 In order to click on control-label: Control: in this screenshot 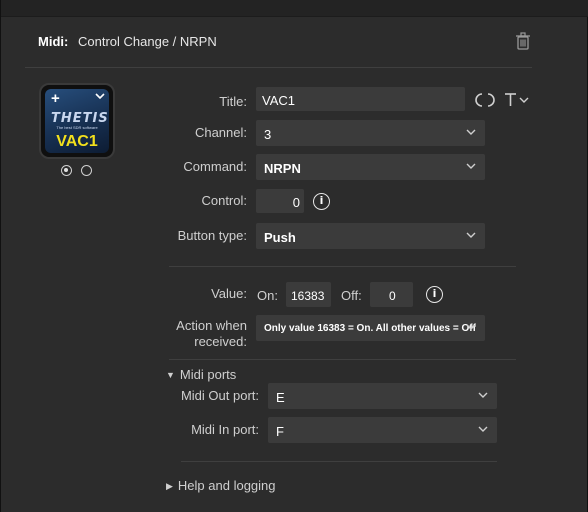, I will do `click(224, 200)`.